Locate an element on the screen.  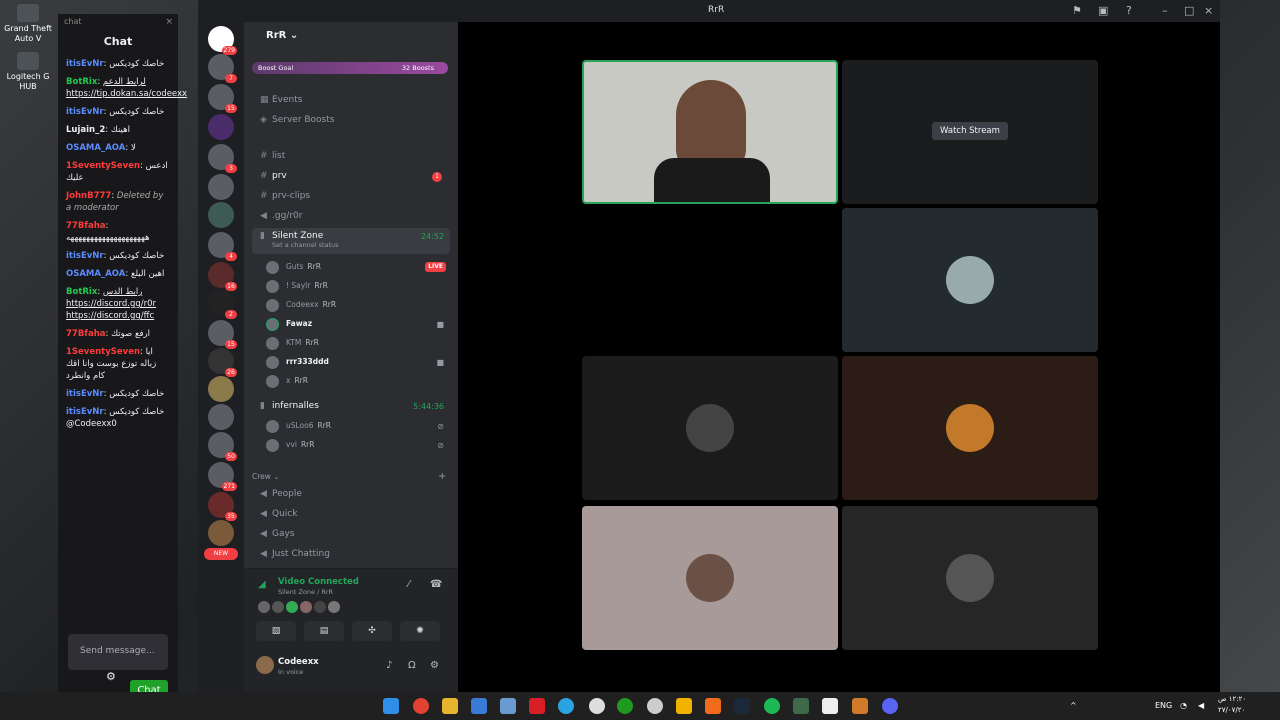
settings-icon: ⚙ is located at coordinates (434, 665).